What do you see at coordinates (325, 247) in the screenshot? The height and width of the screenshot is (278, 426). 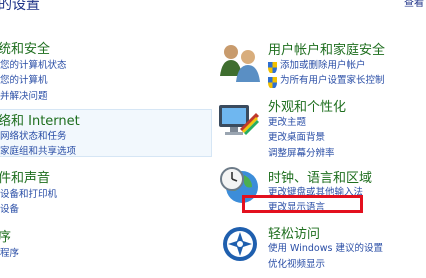 I see `link-recommended-settings: 使用 Windows 建议的设置` at bounding box center [325, 247].